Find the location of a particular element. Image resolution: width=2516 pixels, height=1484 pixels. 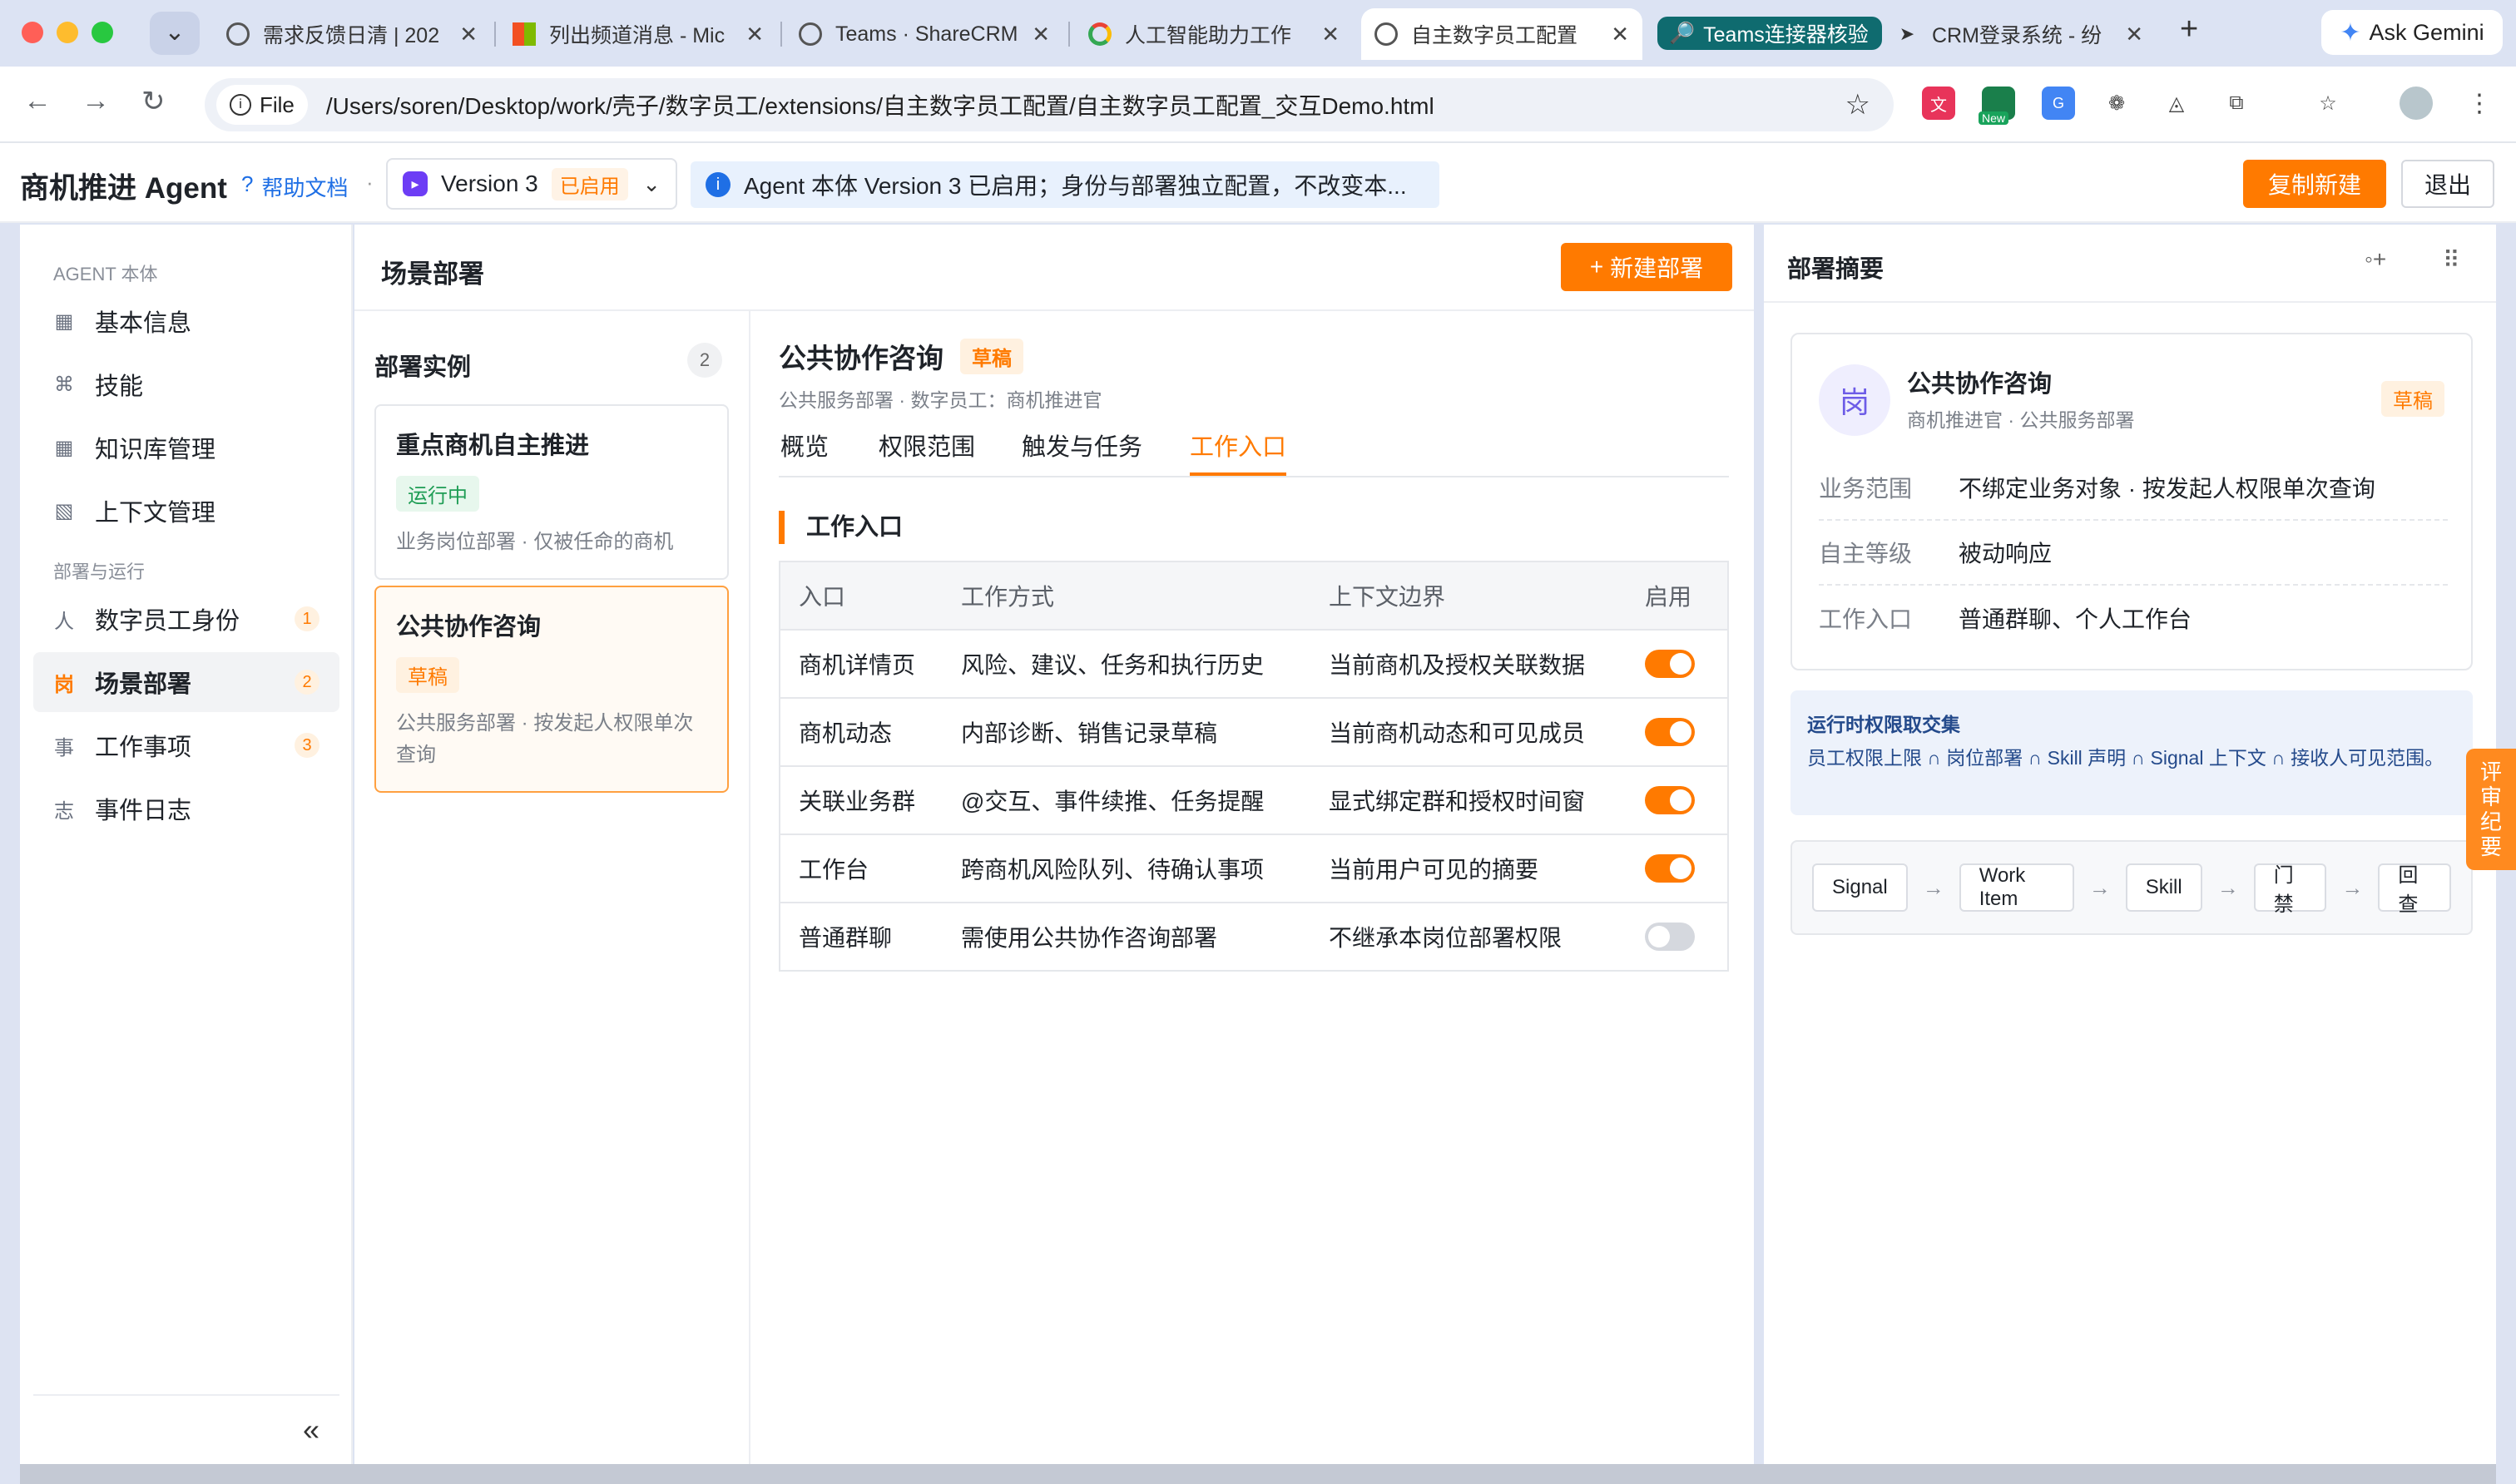

google-translate-icon: G is located at coordinates (2058, 103).